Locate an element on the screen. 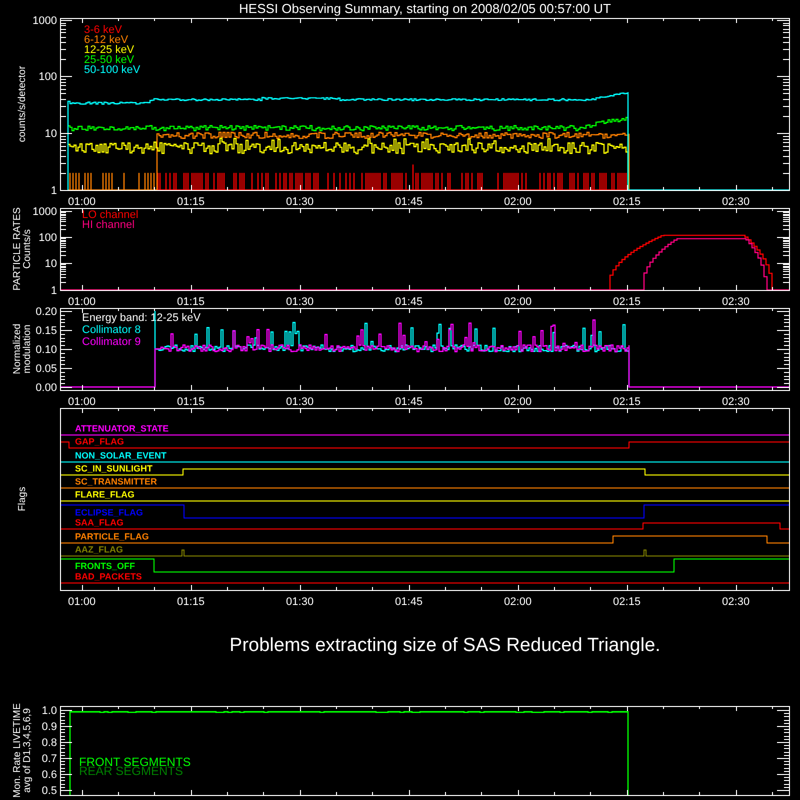  axis-title: Mon. Rate LIVETIME is located at coordinates (17, 750).